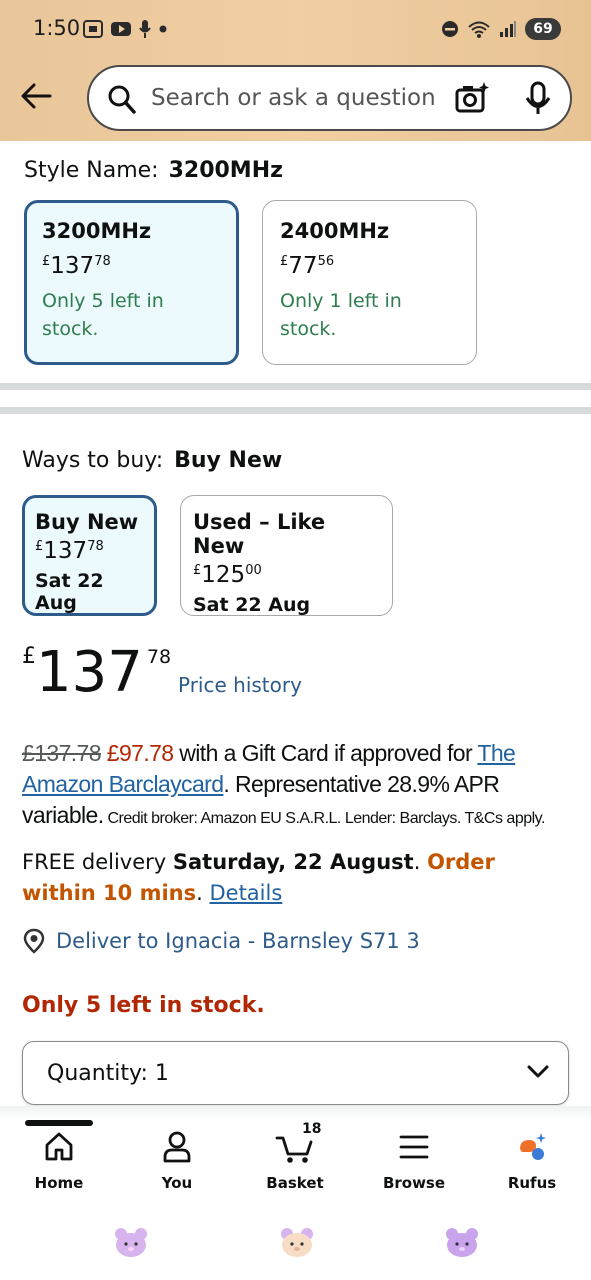  I want to click on lilac-bear-icon, so click(131, 1243).